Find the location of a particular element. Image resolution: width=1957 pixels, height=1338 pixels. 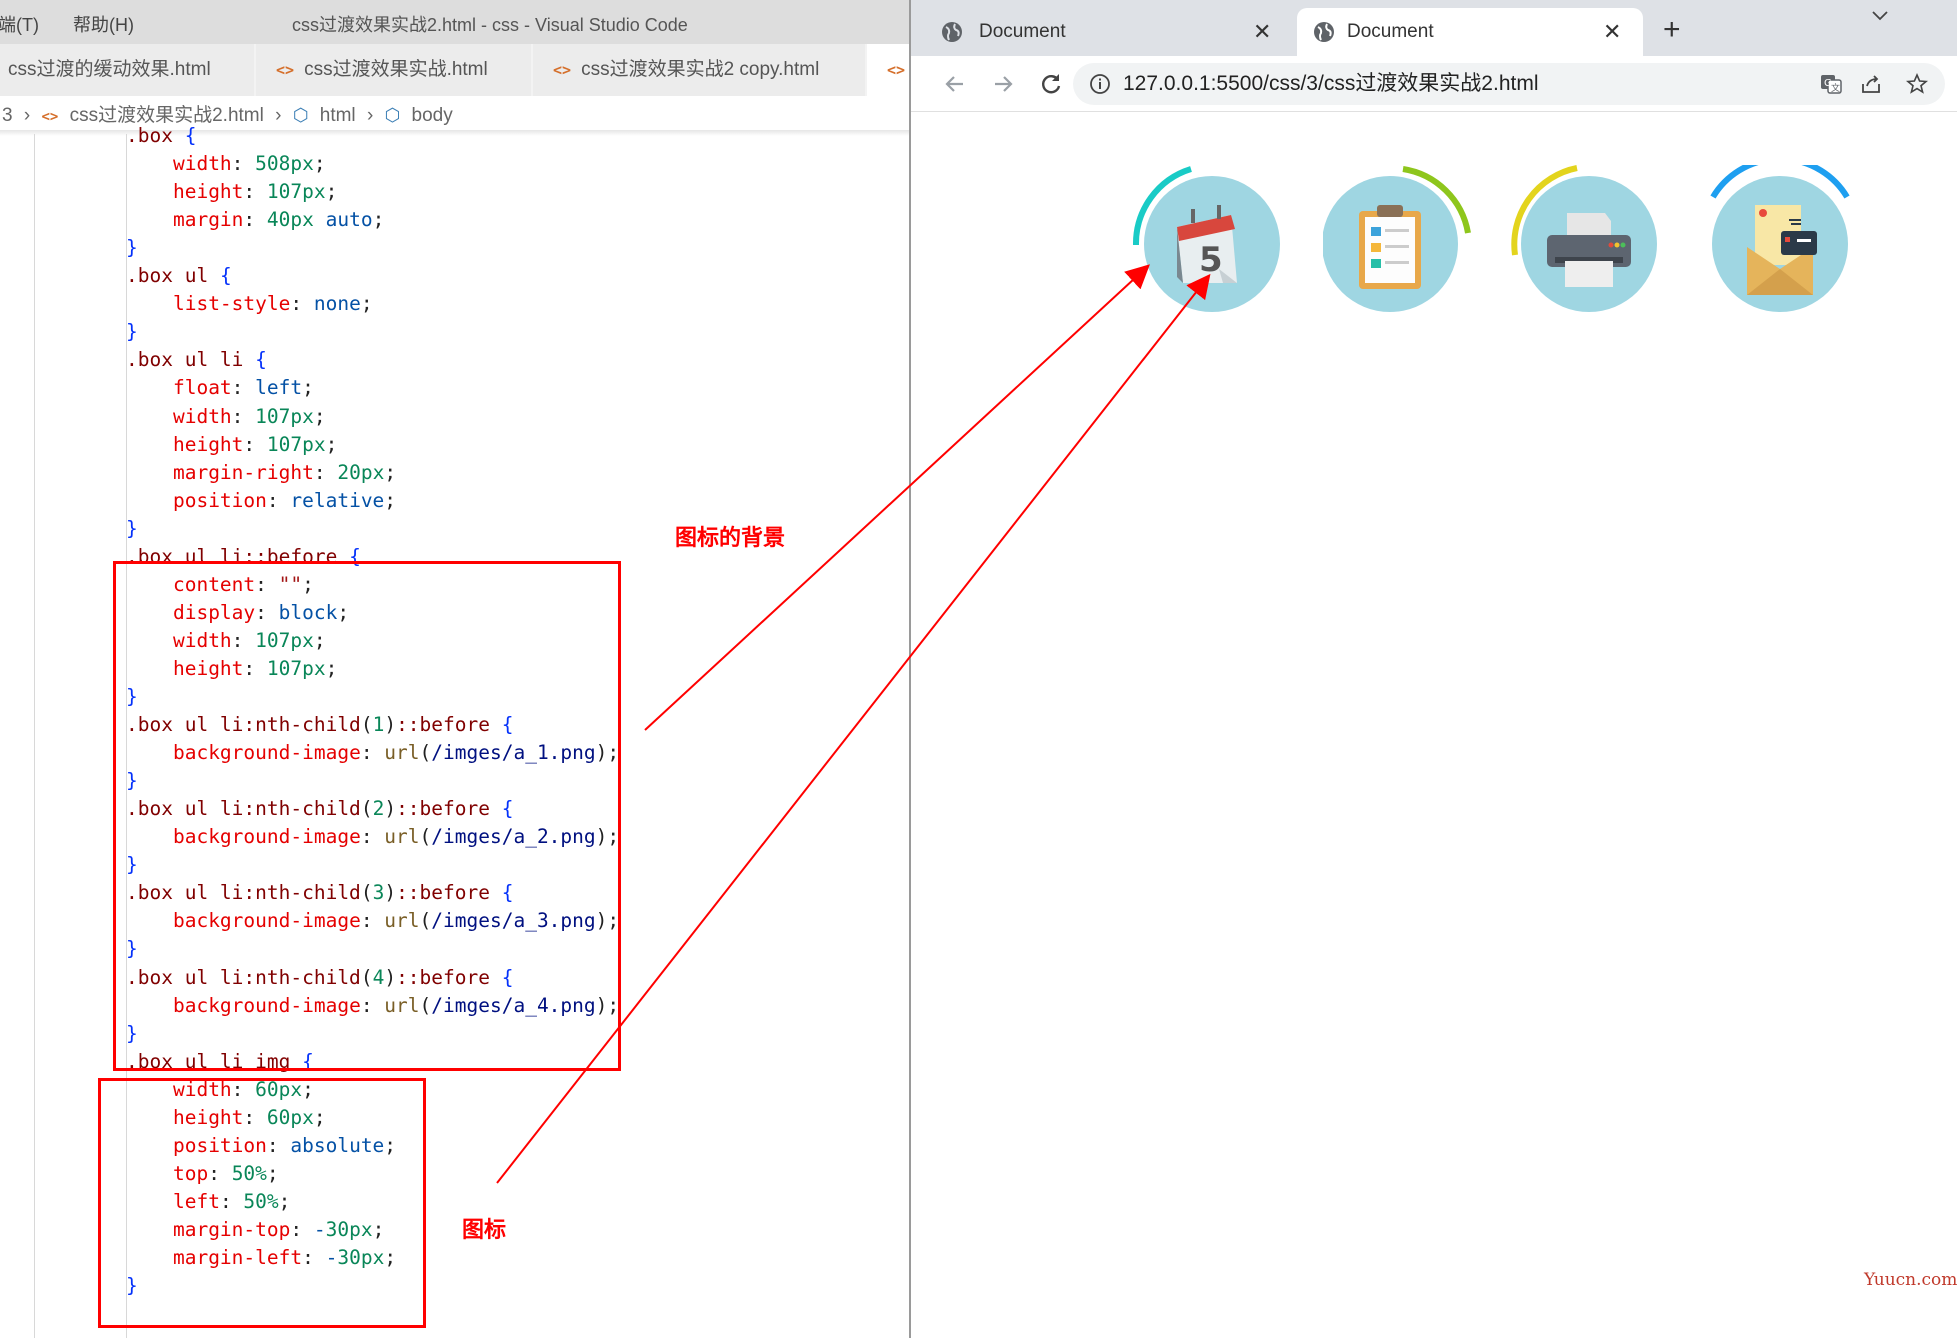

browser-tabstrip: Document ✕ Document ✕ + is located at coordinates (1434, 28).